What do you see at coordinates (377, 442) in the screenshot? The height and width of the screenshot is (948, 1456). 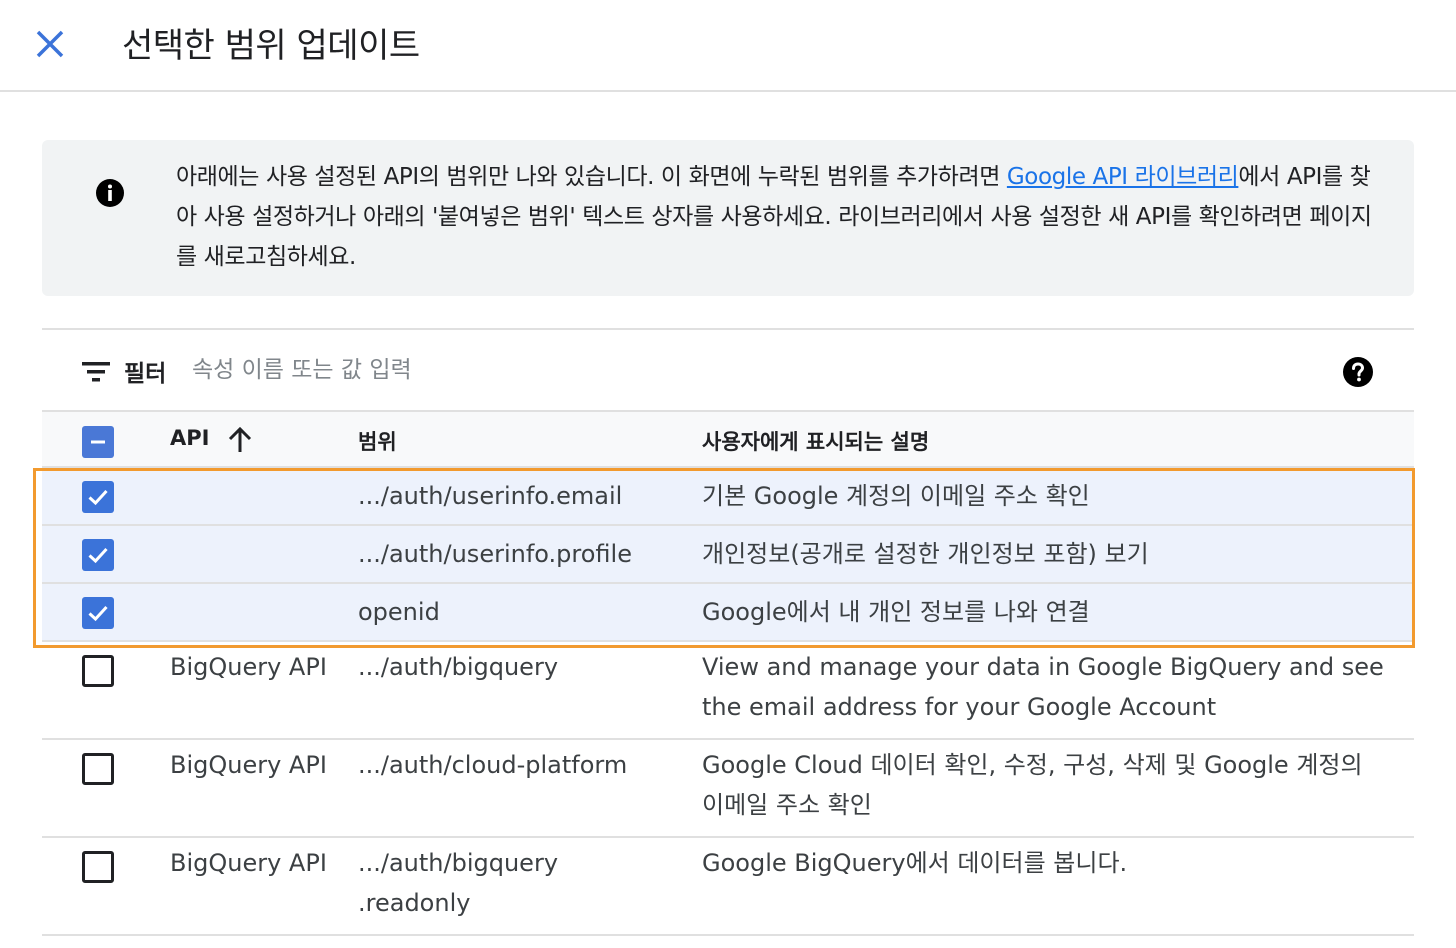 I see `column-header-scope: 범위` at bounding box center [377, 442].